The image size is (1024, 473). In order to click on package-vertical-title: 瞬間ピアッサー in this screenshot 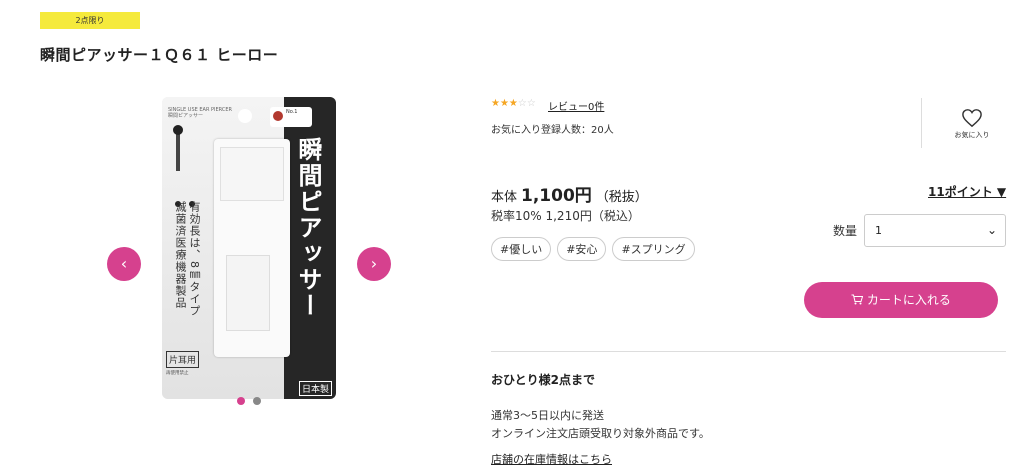, I will do `click(308, 228)`.